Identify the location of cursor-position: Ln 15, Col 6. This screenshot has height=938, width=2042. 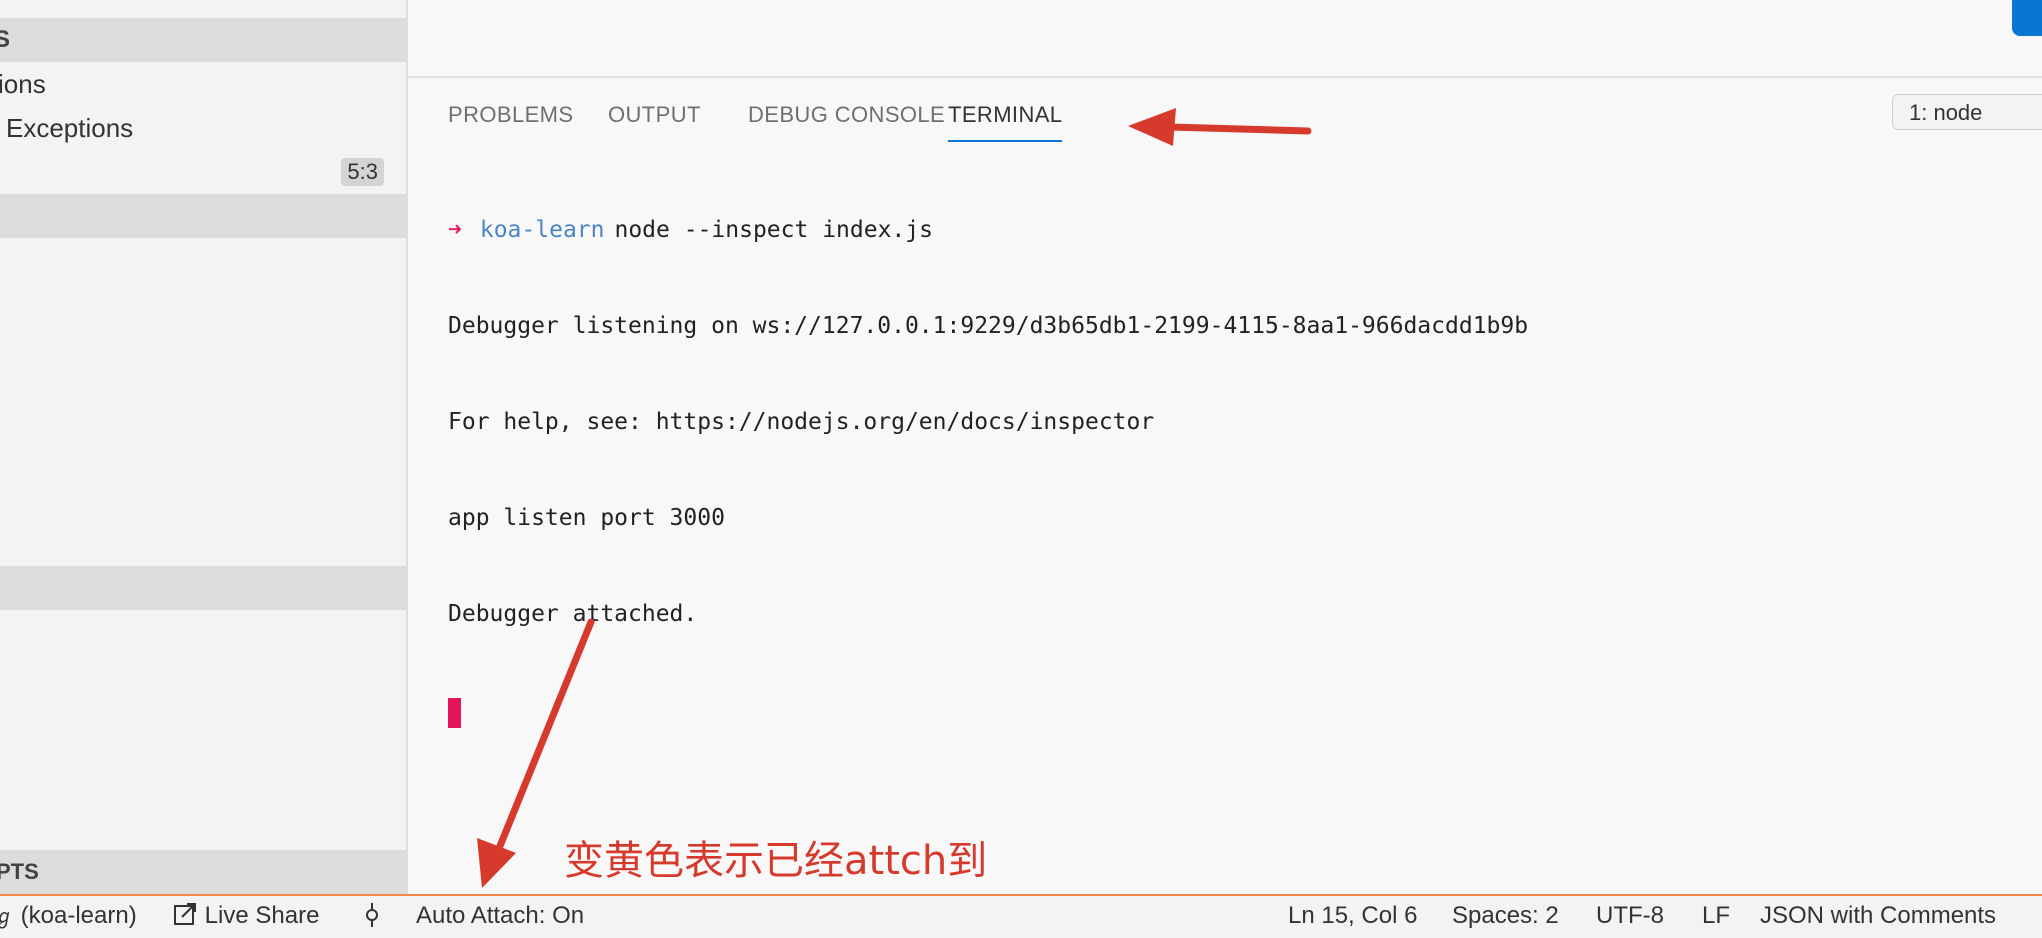
(1352, 916).